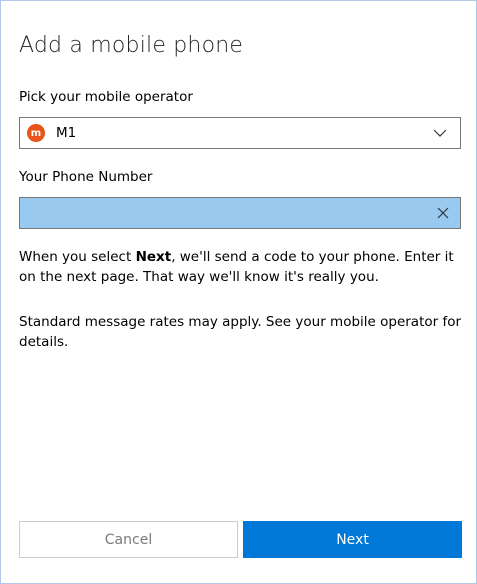 This screenshot has width=477, height=584. I want to click on phone-number-field, so click(240, 213).